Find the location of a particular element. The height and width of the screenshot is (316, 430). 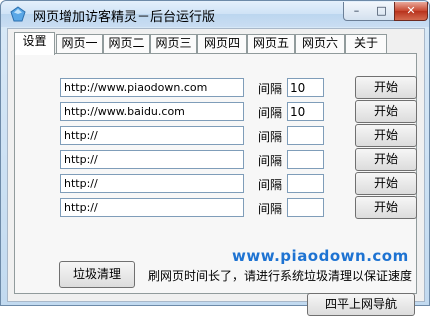

start-button-2: 开始 is located at coordinates (386, 111).